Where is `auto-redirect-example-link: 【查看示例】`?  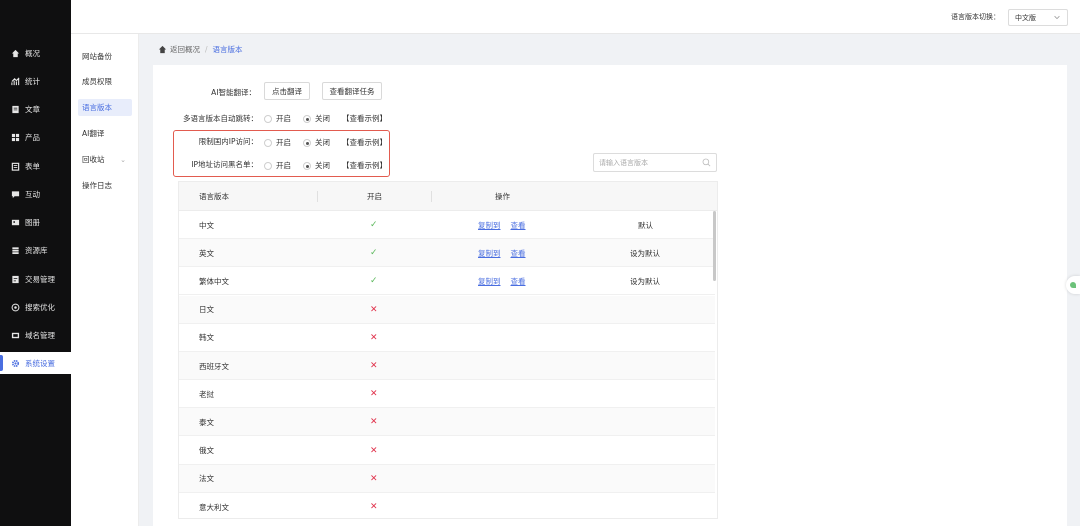
auto-redirect-example-link: 【查看示例】 is located at coordinates (364, 118).